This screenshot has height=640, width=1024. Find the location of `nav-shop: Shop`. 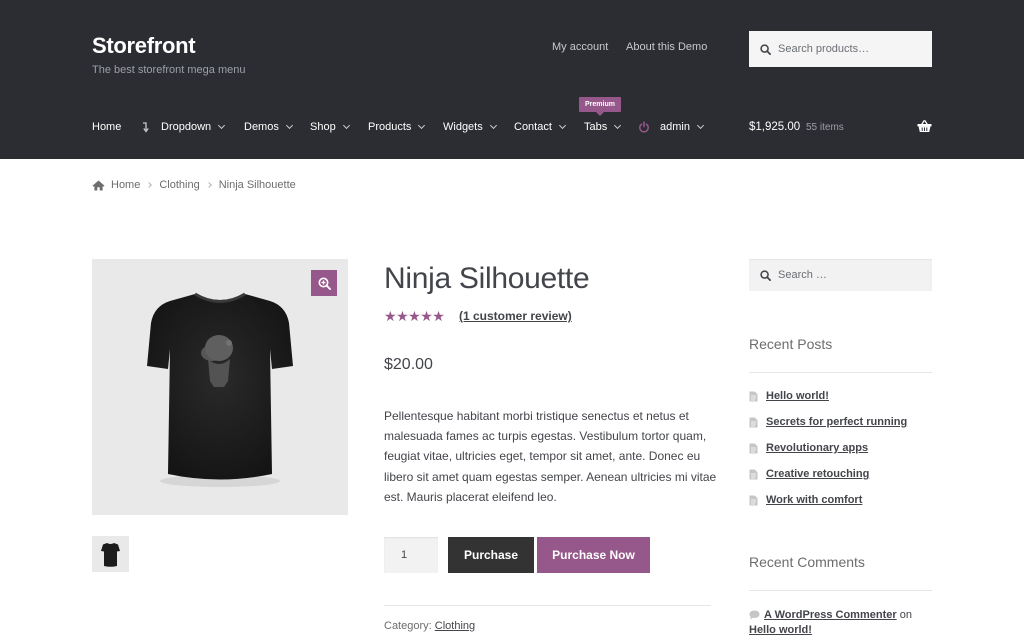

nav-shop: Shop is located at coordinates (330, 127).